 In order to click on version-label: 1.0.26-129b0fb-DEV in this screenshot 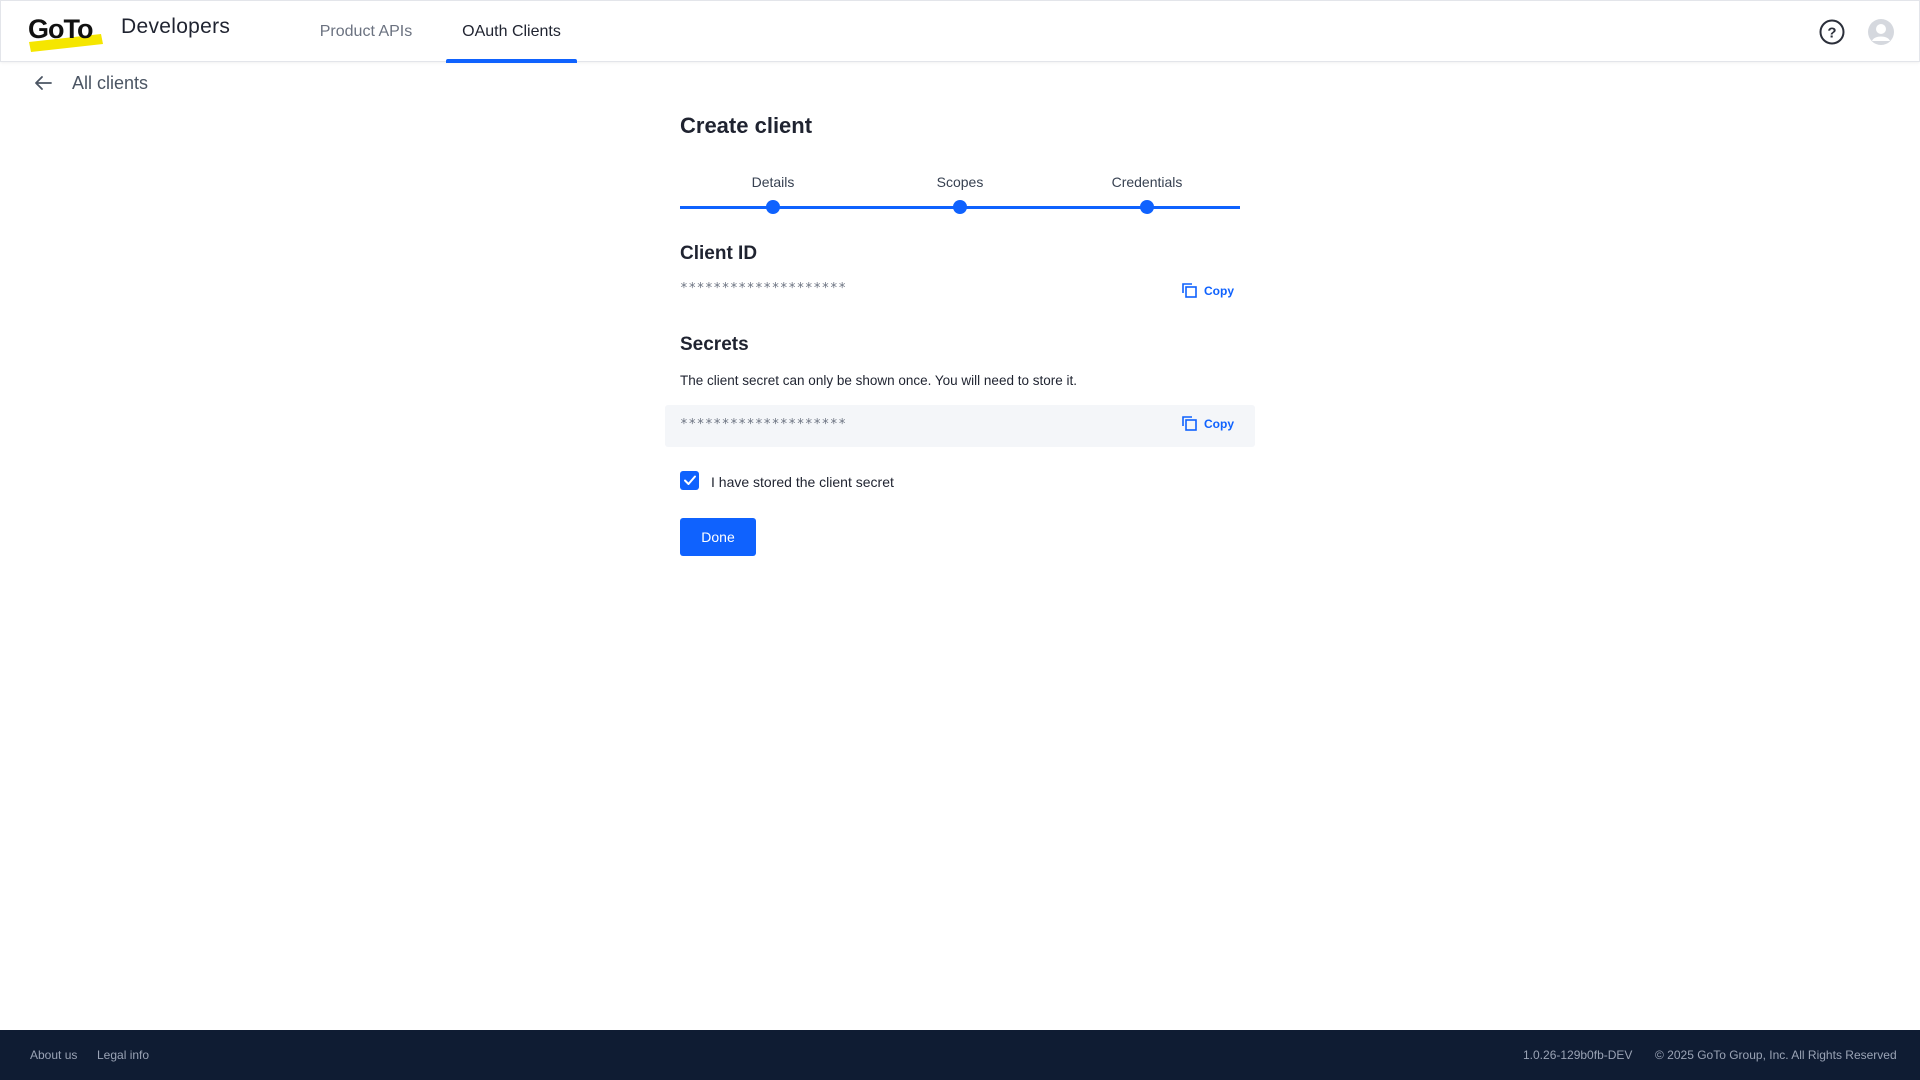, I will do `click(1578, 1055)`.